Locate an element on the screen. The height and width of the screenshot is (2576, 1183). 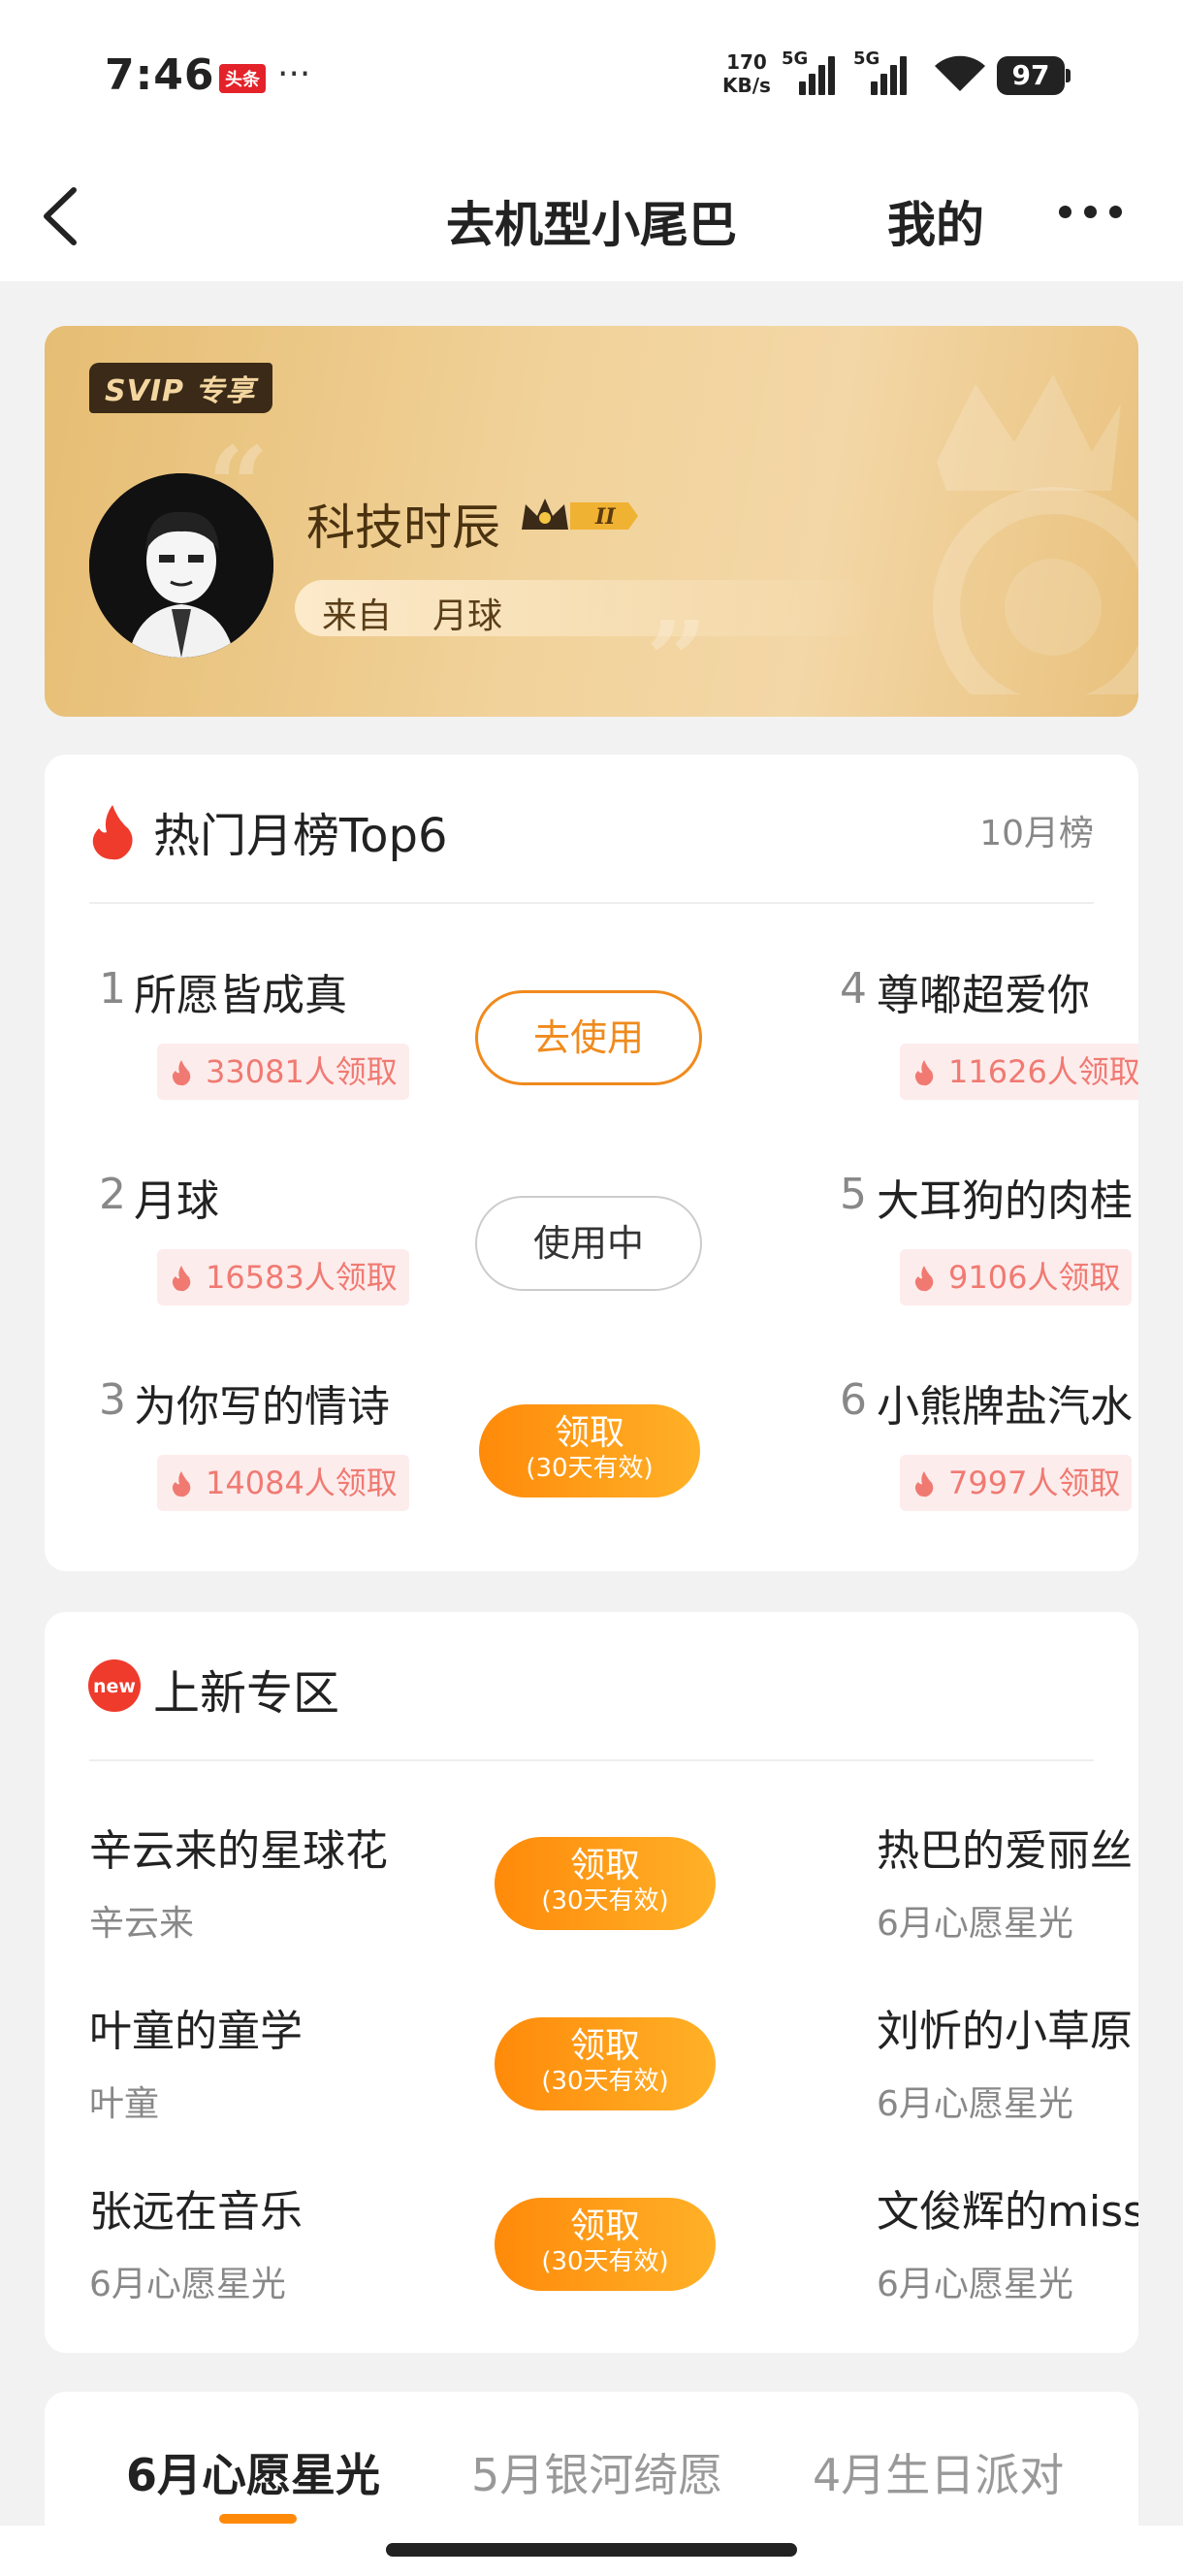
status-more-icon: ··· is located at coordinates (294, 74).